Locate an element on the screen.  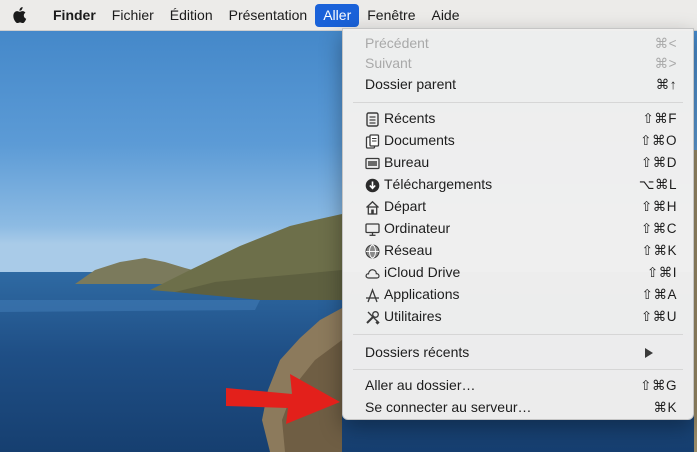
shortcut-label: ⌘K is located at coordinates (665, 407).